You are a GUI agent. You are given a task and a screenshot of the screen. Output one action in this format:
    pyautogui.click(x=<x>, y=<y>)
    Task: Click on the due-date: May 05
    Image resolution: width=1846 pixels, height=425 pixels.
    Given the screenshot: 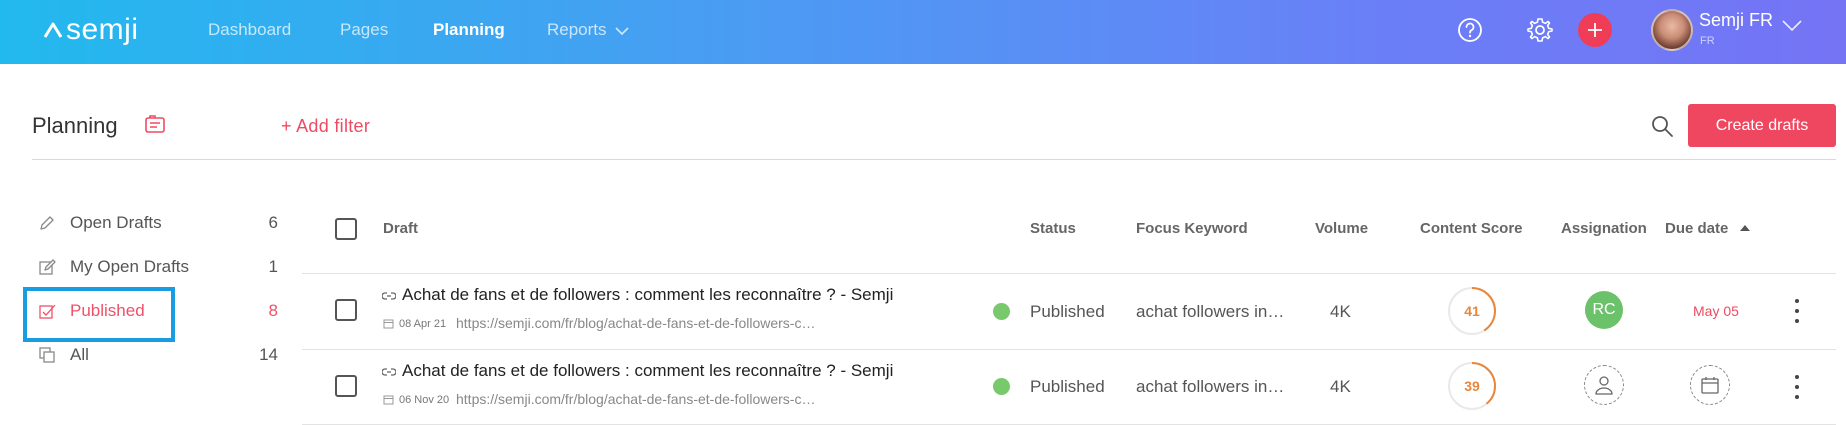 What is the action you would take?
    pyautogui.click(x=1716, y=311)
    